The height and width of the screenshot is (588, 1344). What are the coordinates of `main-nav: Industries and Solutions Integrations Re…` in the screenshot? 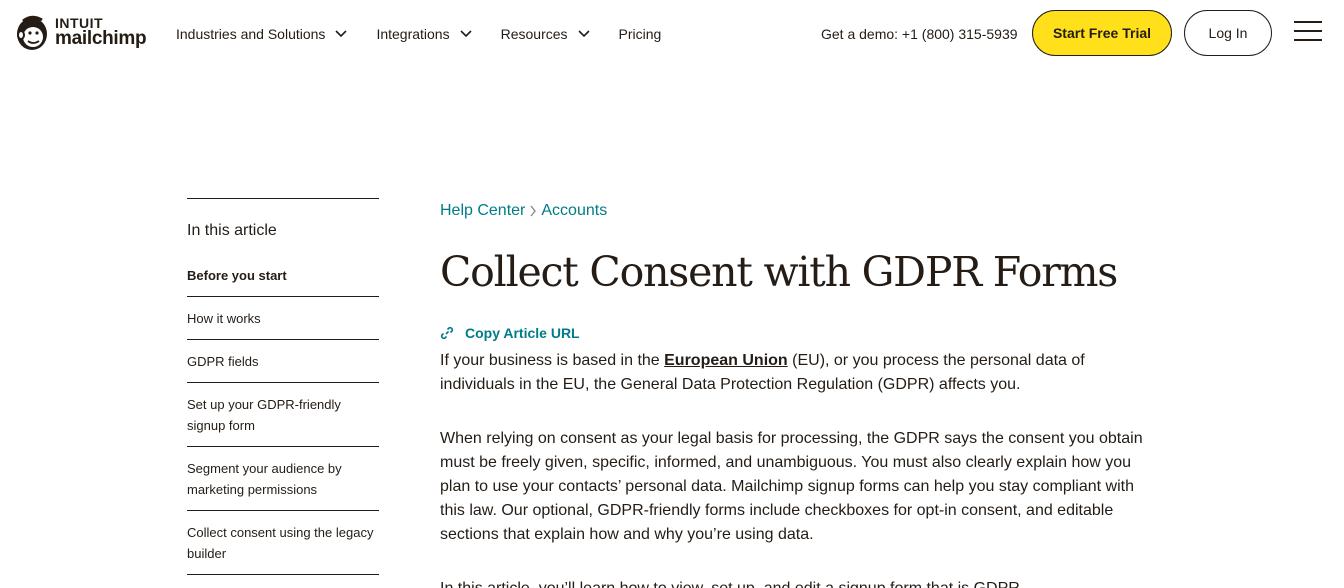 It's located at (418, 34).